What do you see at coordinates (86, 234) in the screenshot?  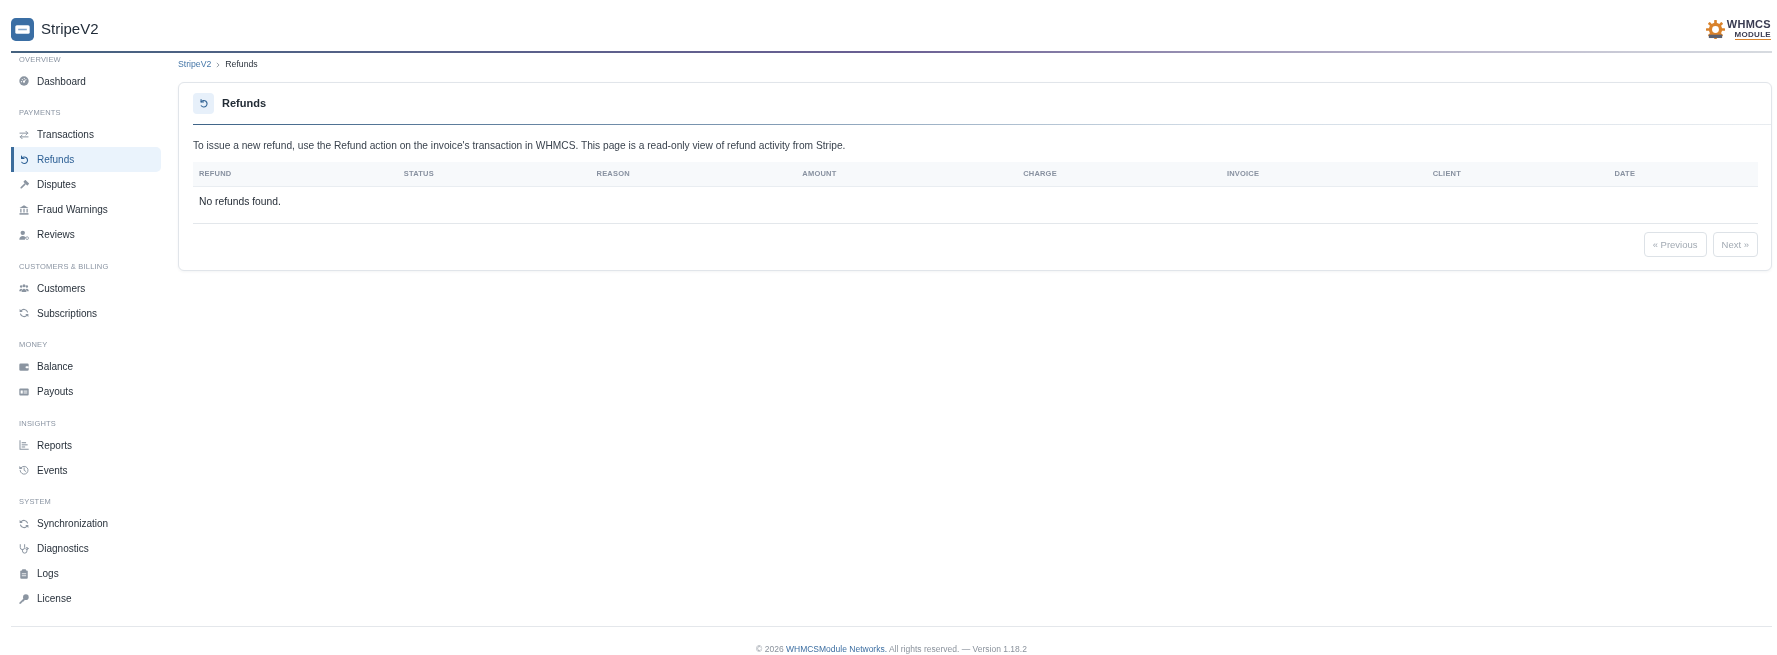 I see `sidebar-item: Reviews` at bounding box center [86, 234].